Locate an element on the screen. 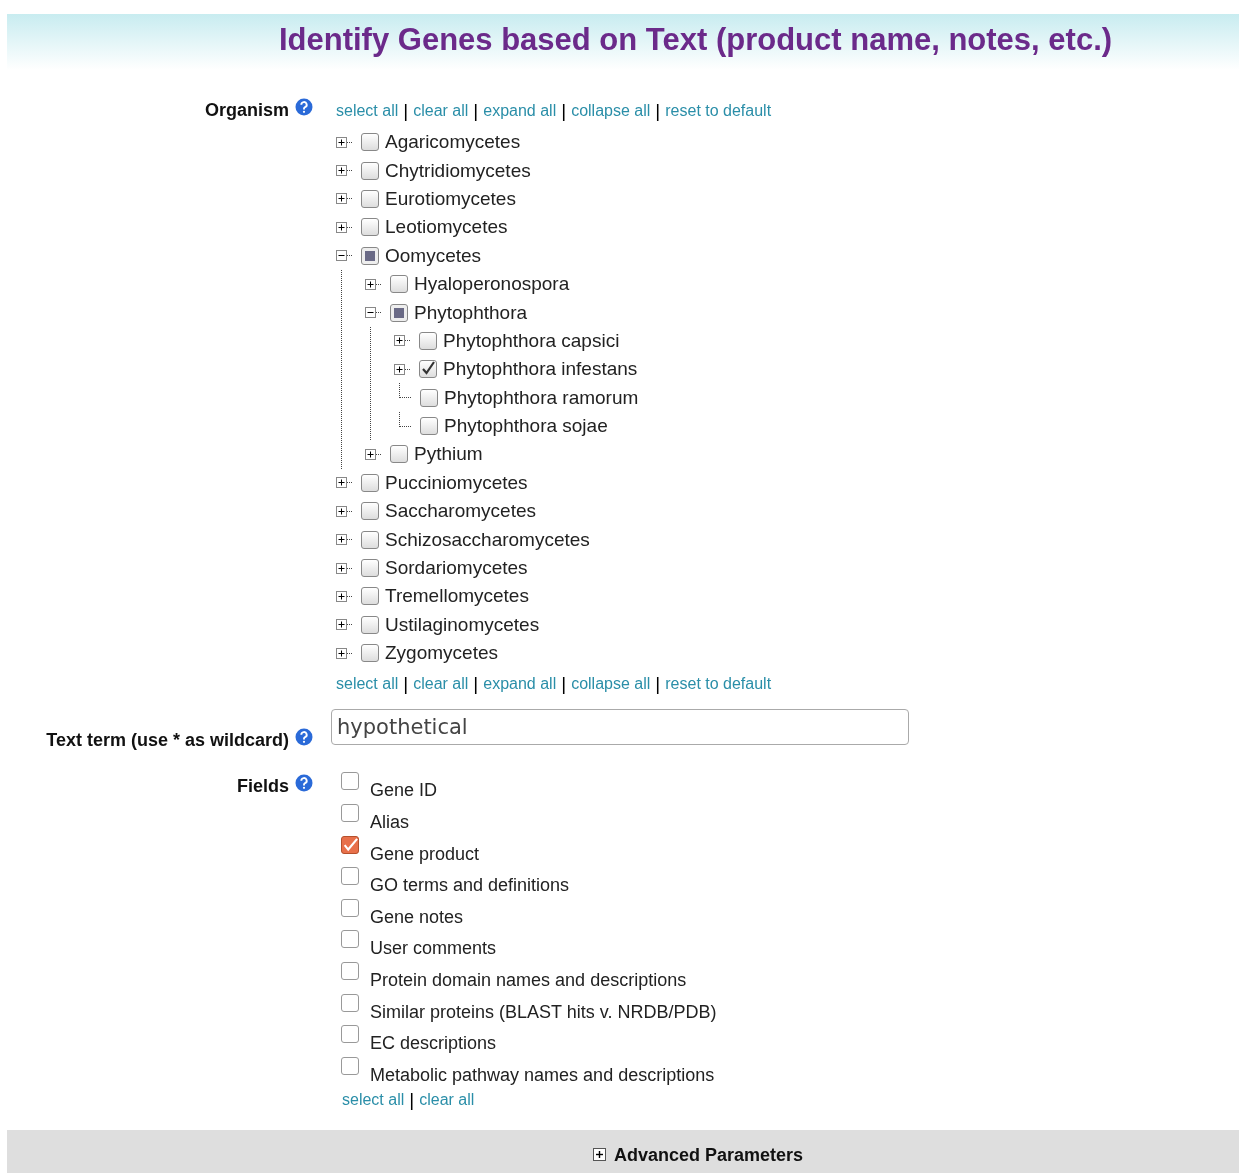 The image size is (1239, 1173). tree-item-label: Chytridiomycetes is located at coordinates (458, 170).